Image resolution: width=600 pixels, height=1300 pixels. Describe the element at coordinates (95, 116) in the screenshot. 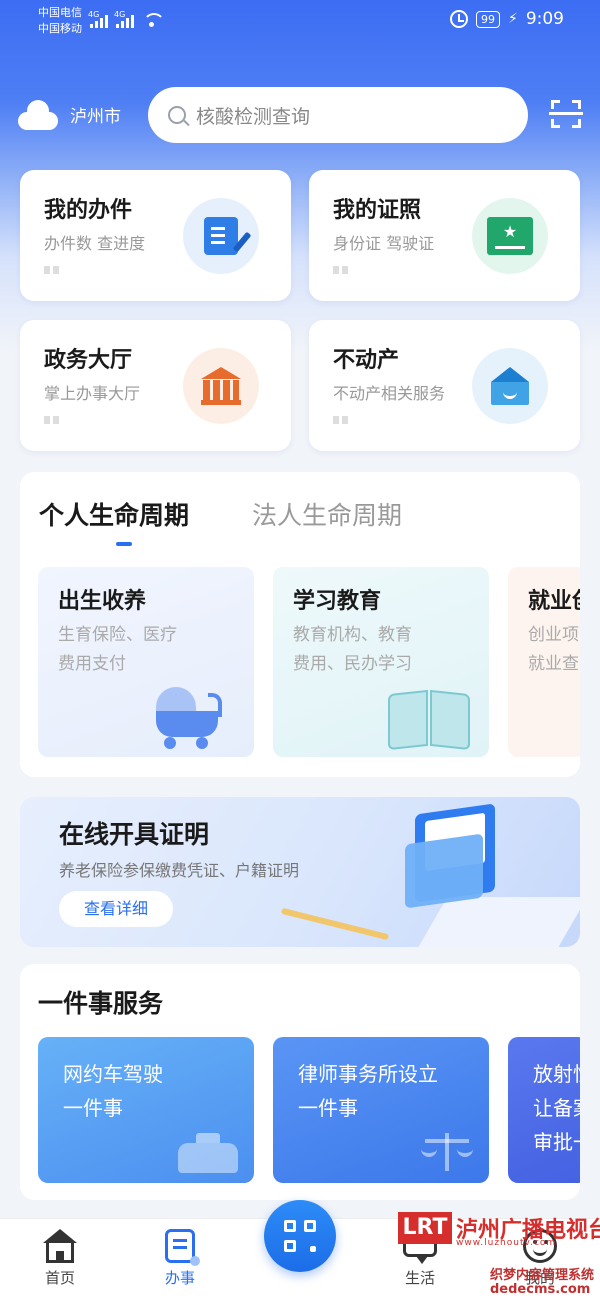

I see `city-name: 泸州市` at that location.